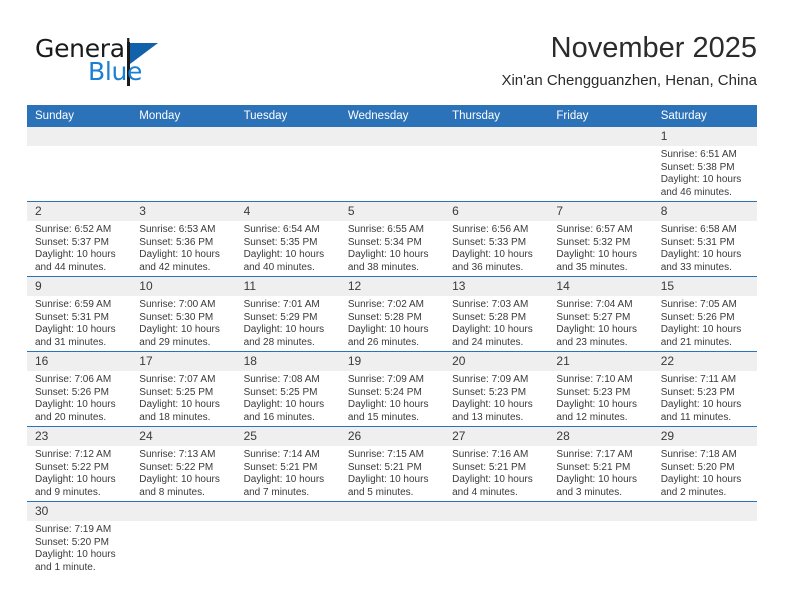 This screenshot has height=612, width=792. What do you see at coordinates (265, 116) in the screenshot?
I see `weekday-header-tuesday: Tuesday` at bounding box center [265, 116].